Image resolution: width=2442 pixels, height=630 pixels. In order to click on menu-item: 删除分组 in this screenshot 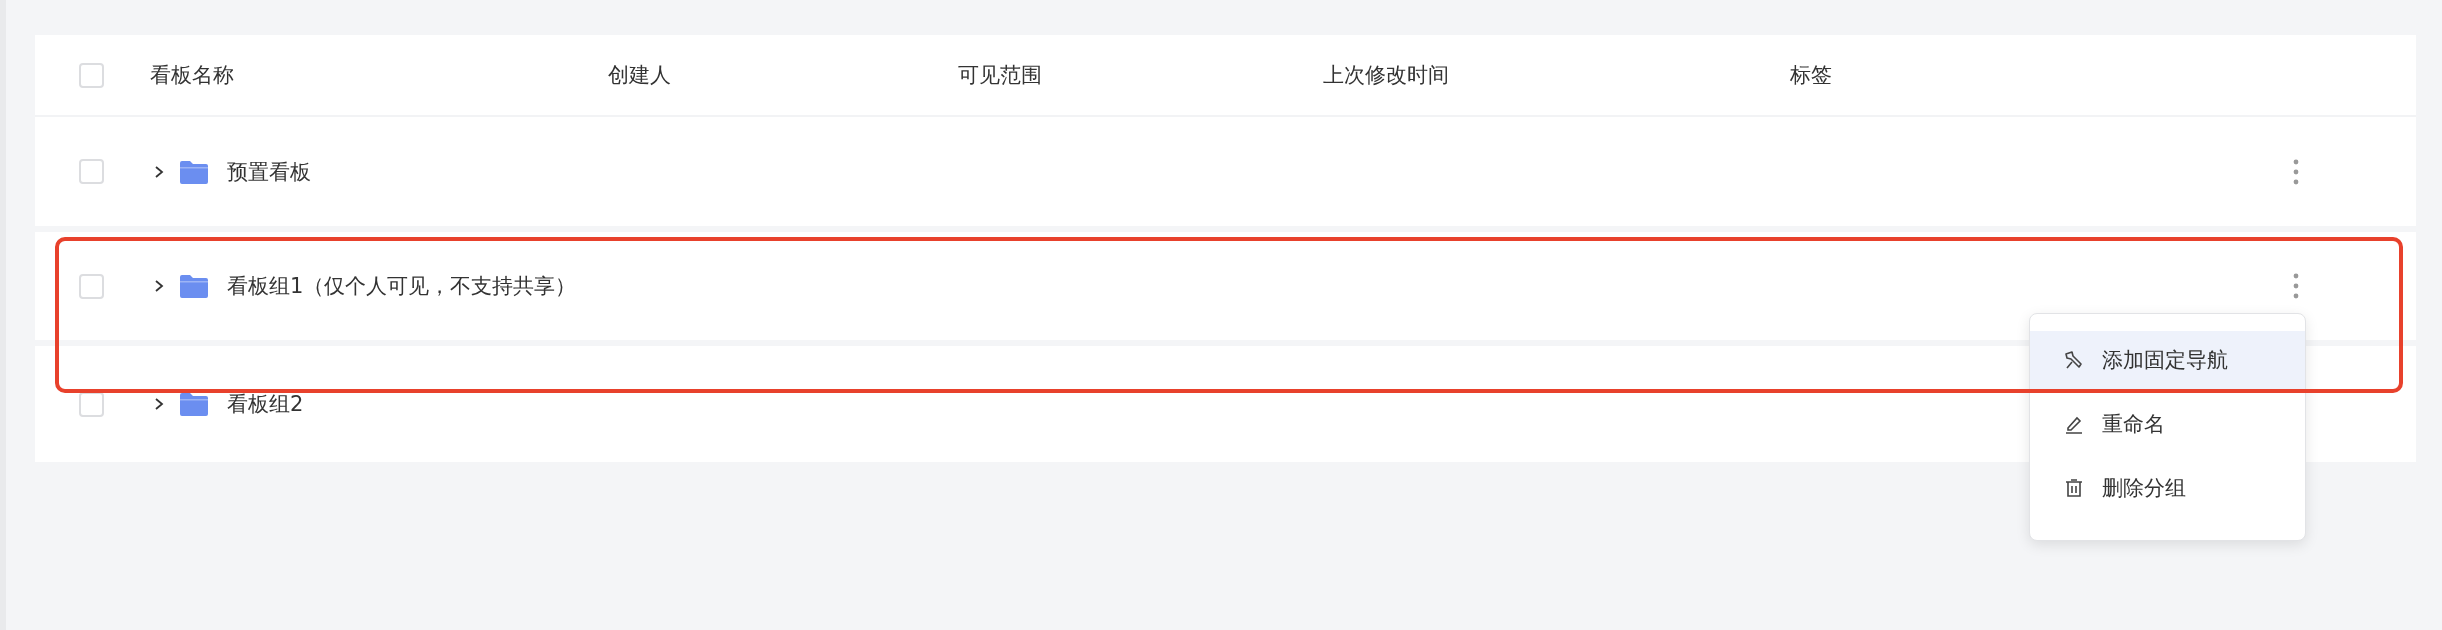, I will do `click(2167, 488)`.